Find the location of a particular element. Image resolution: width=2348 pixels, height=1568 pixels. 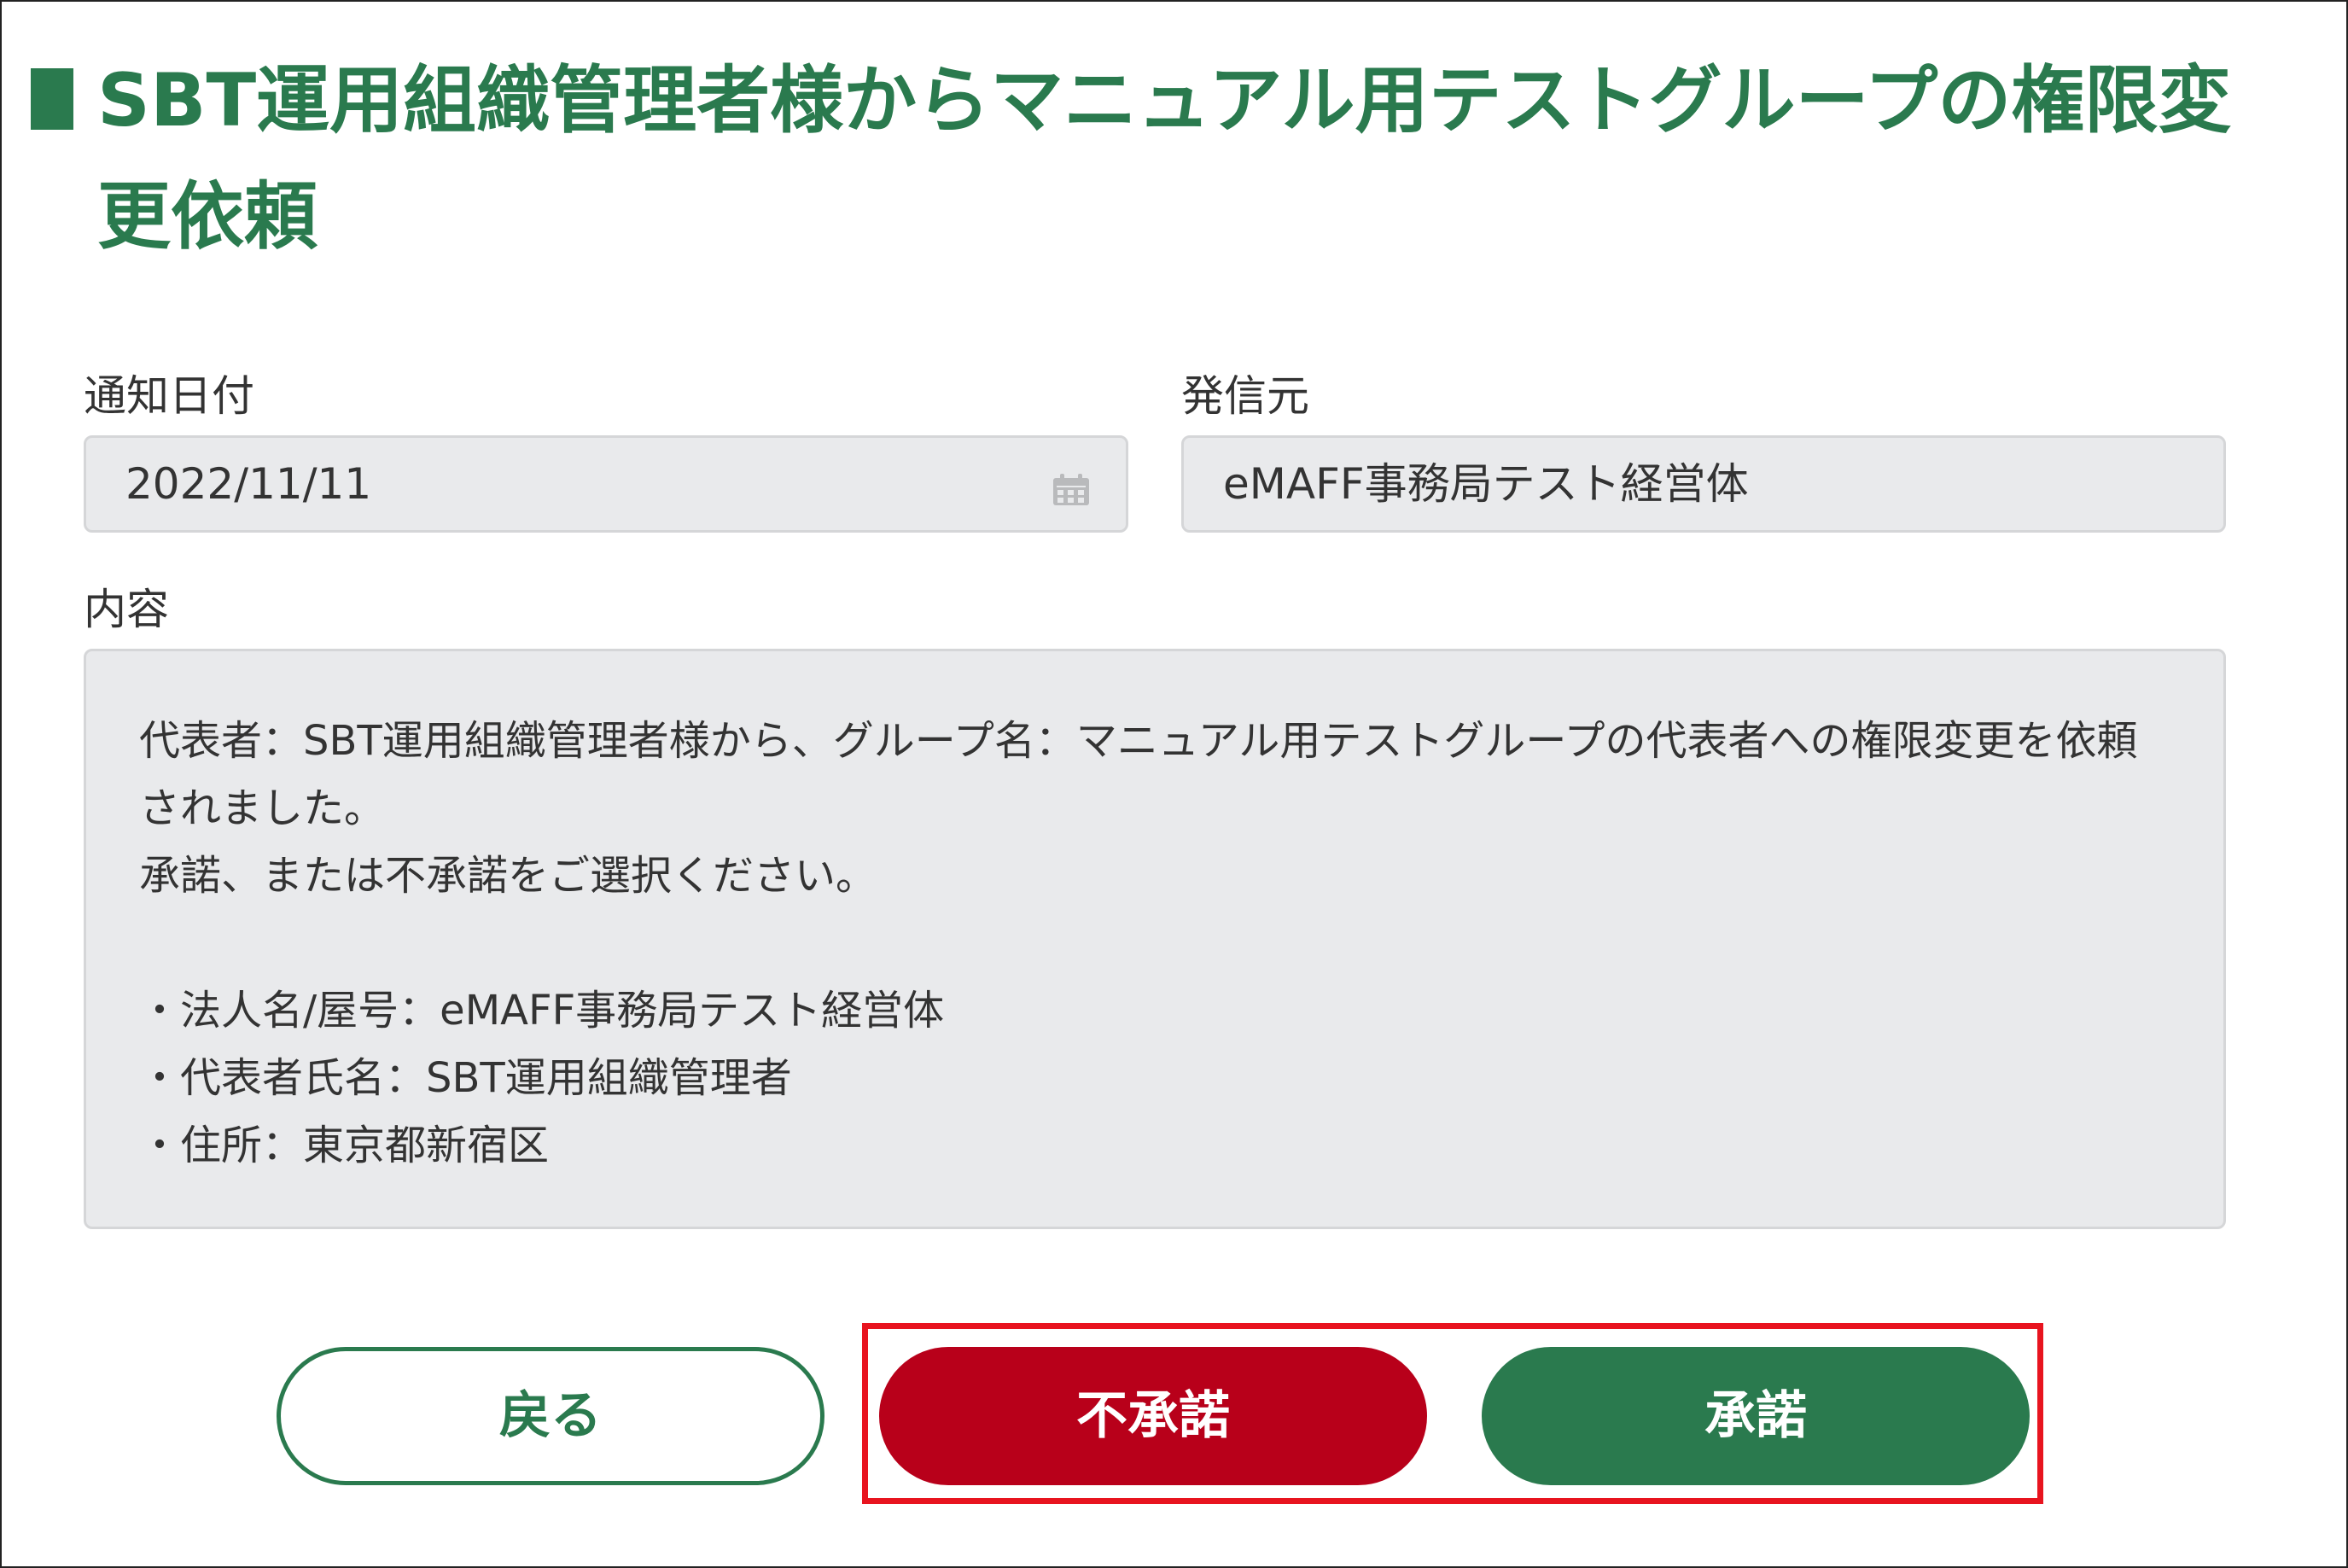

content-line: 承諾、または不承諾をご選択ください。 is located at coordinates (508, 876).